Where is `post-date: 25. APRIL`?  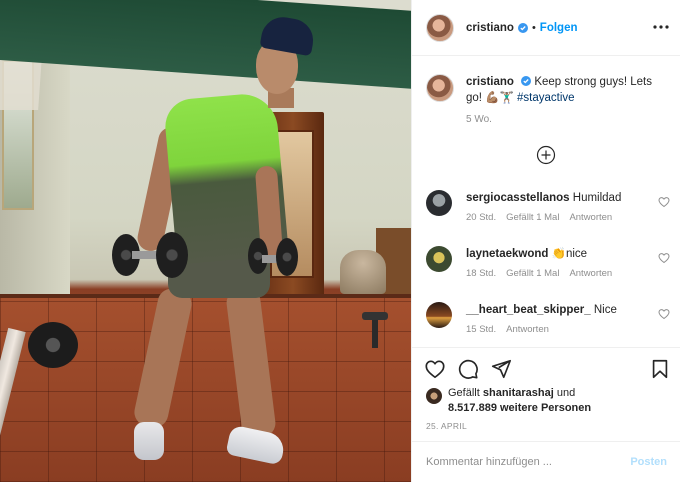
post-date: 25. APRIL is located at coordinates (446, 426).